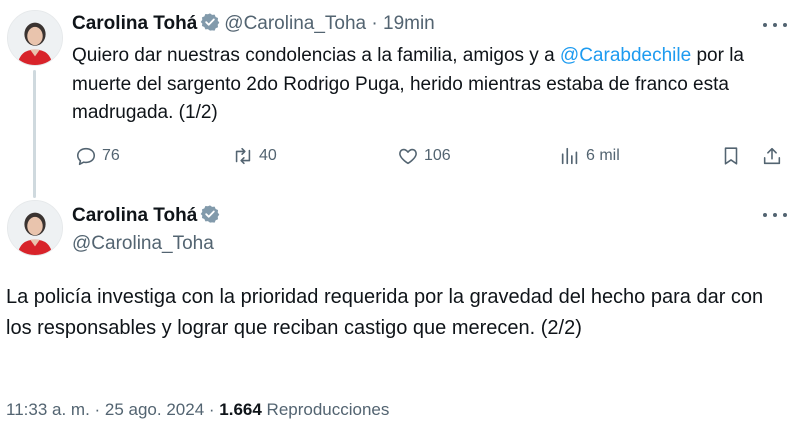  What do you see at coordinates (254, 156) in the screenshot?
I see `repost-button: 40` at bounding box center [254, 156].